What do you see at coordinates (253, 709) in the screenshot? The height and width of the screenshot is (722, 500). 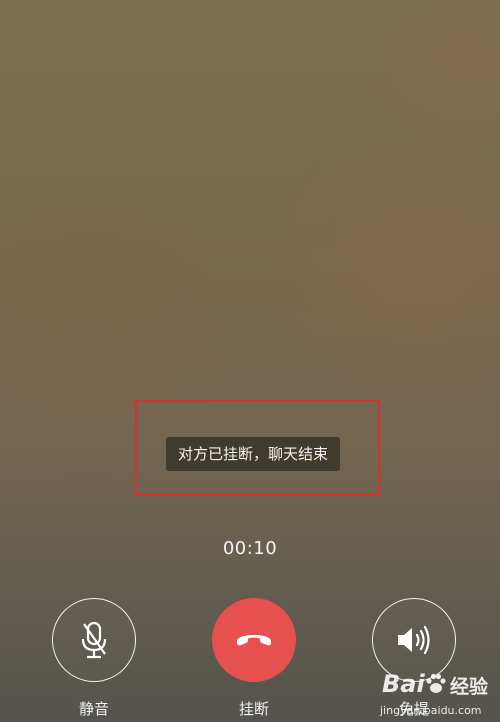 I see `hangup-label: 挂断` at bounding box center [253, 709].